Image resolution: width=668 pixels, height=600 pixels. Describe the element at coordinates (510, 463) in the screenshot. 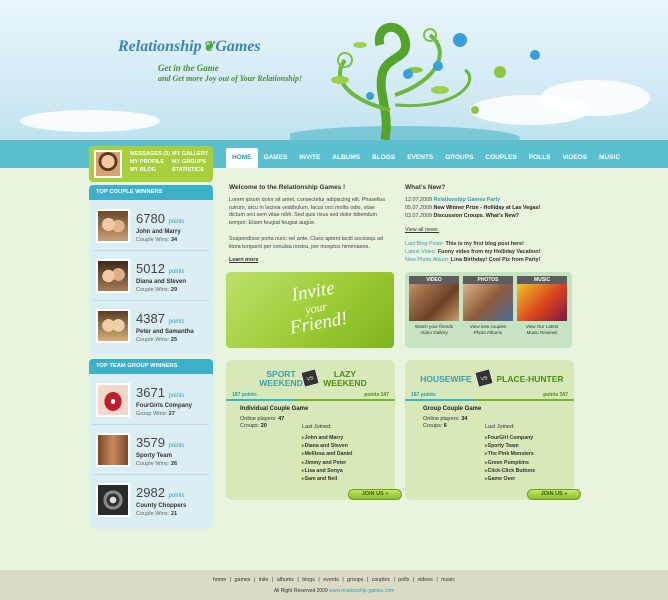

I see `list-item: Green Pumpkins` at that location.